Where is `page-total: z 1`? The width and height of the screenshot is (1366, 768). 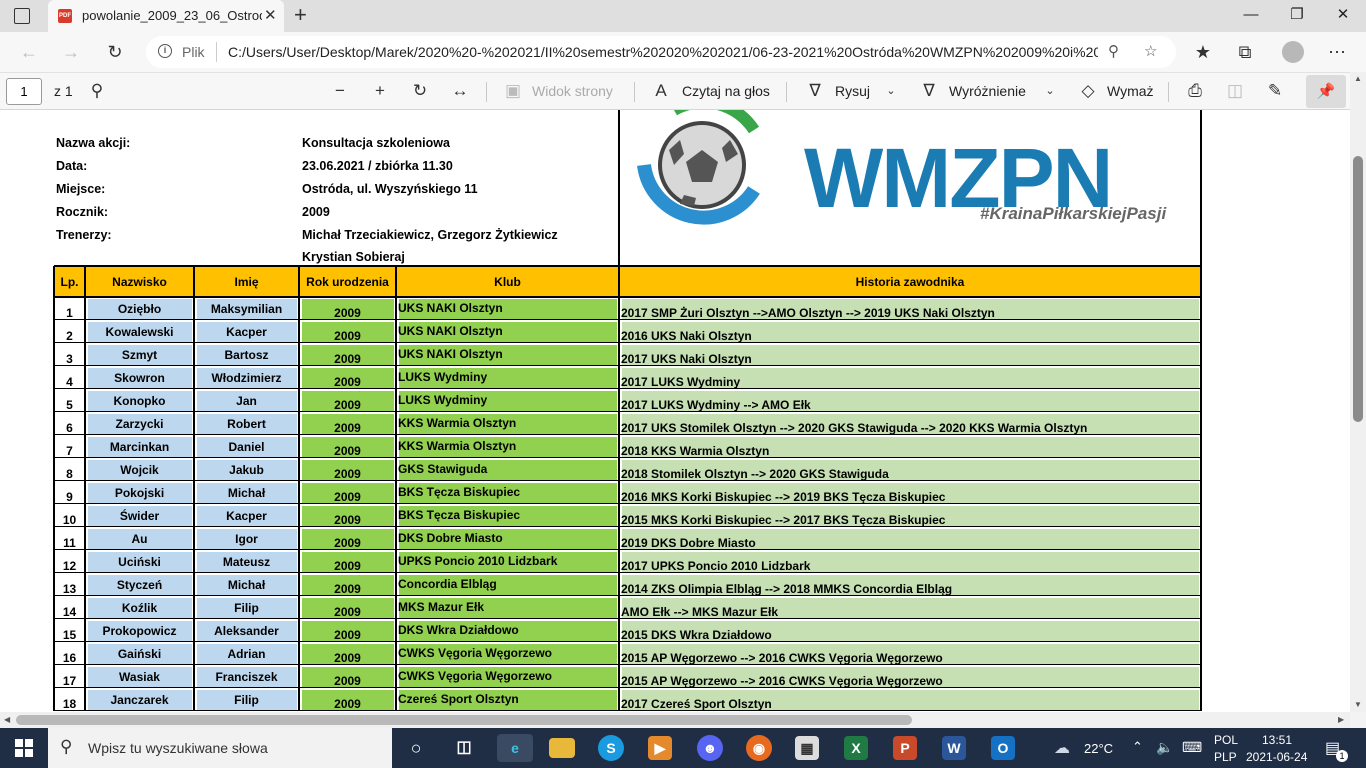
page-total: z 1 is located at coordinates (63, 91).